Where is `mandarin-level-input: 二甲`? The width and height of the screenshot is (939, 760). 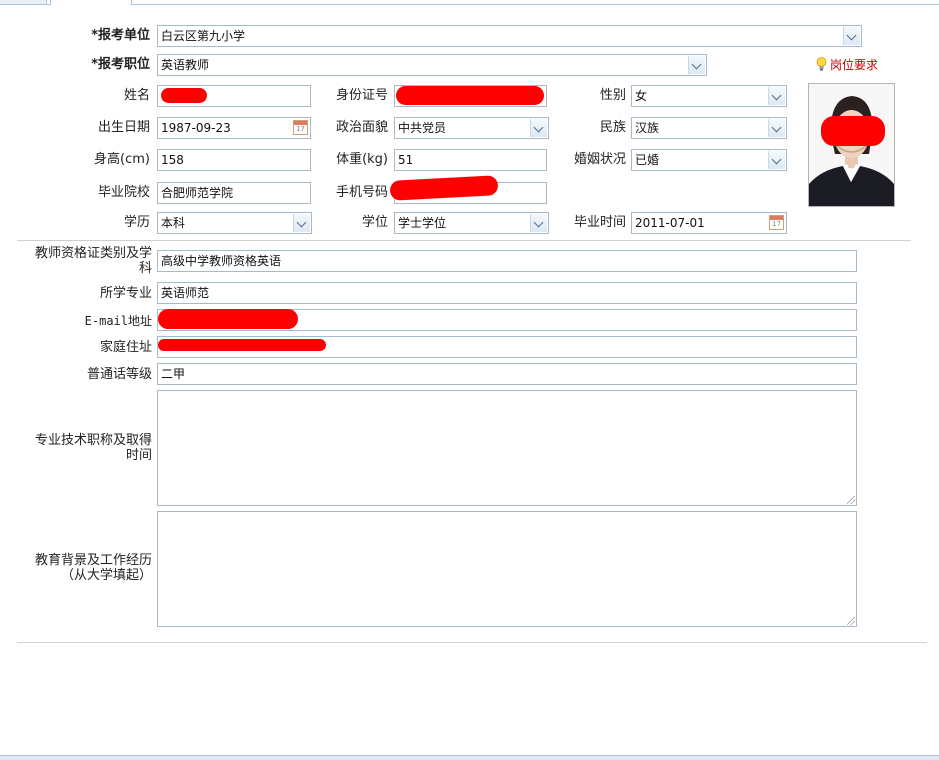
mandarin-level-input: 二甲 is located at coordinates (507, 374).